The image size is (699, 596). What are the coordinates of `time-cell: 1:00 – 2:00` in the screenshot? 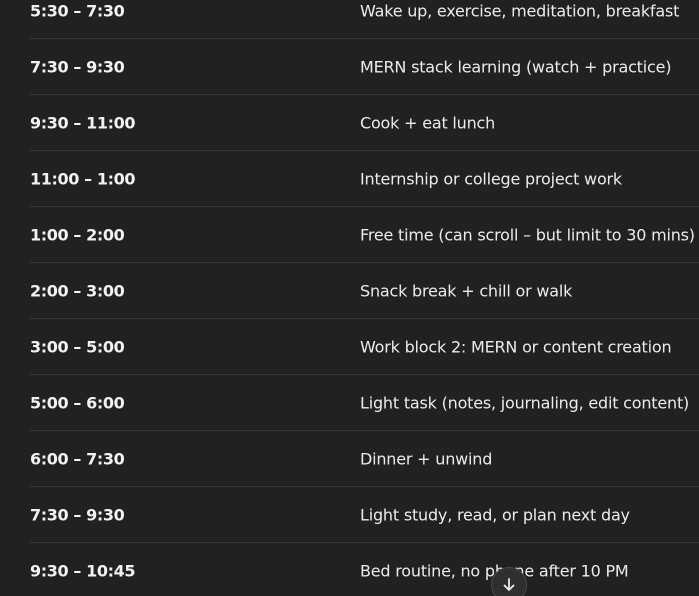 It's located at (77, 234).